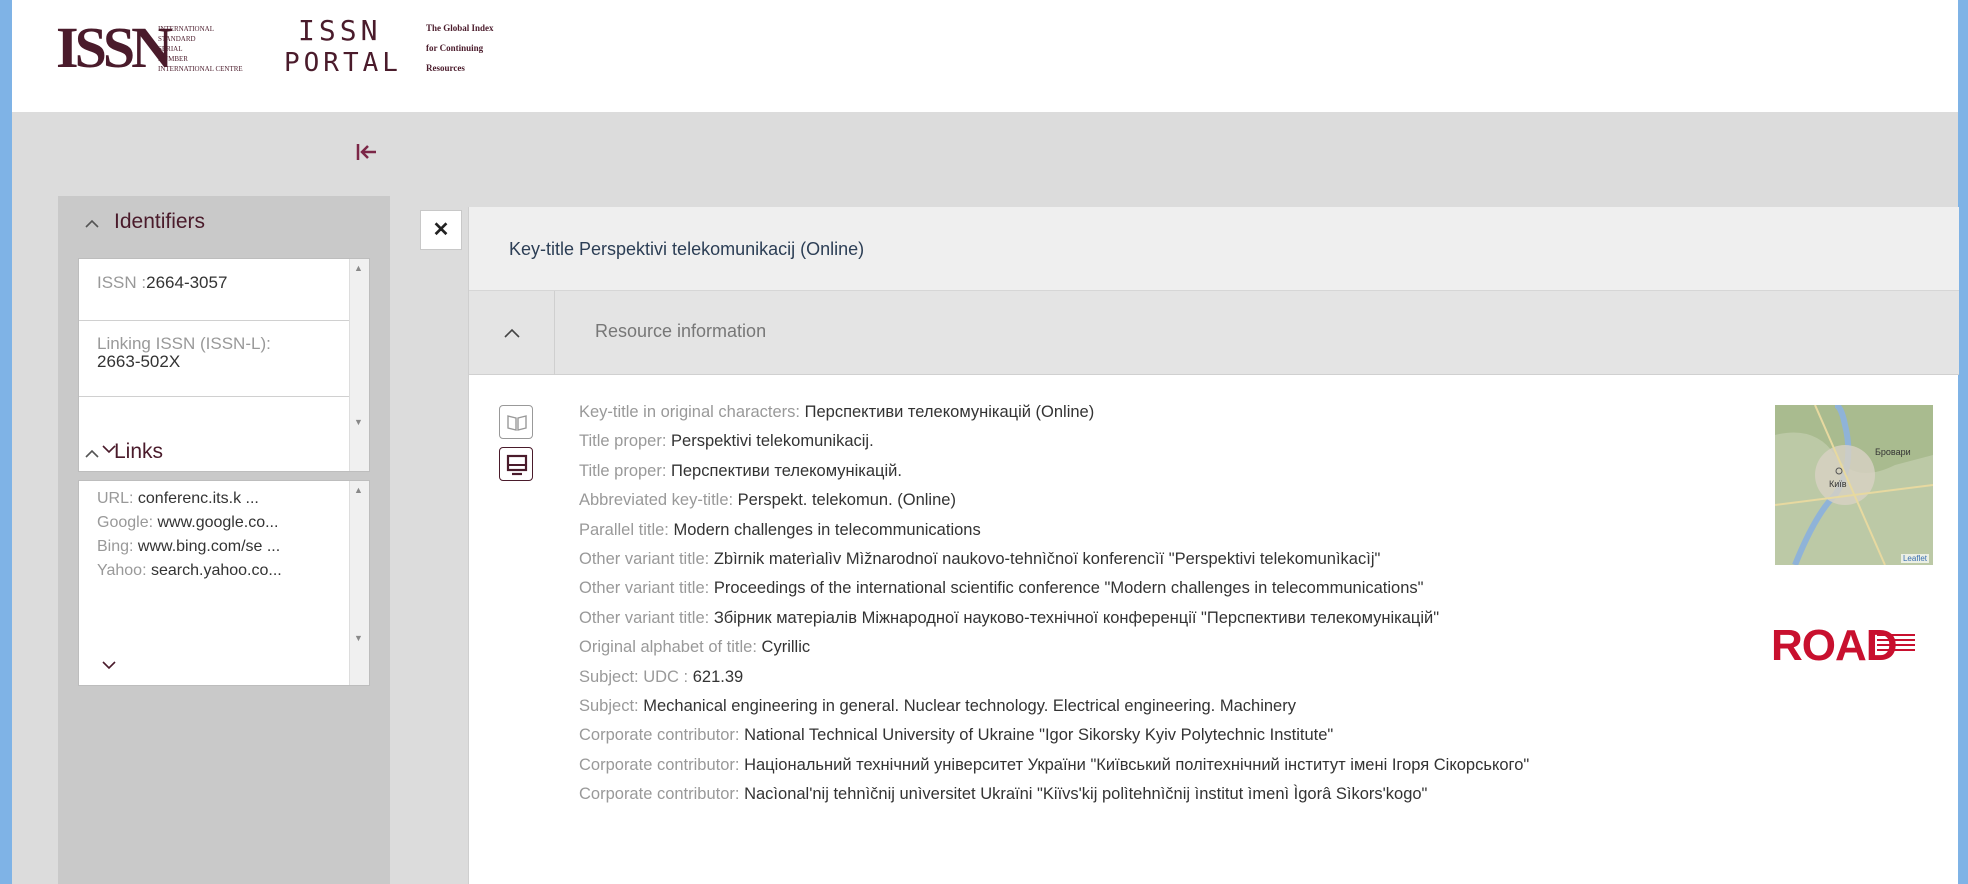 This screenshot has height=884, width=1968. What do you see at coordinates (786, 647) in the screenshot?
I see `field-value: Cyrillic` at bounding box center [786, 647].